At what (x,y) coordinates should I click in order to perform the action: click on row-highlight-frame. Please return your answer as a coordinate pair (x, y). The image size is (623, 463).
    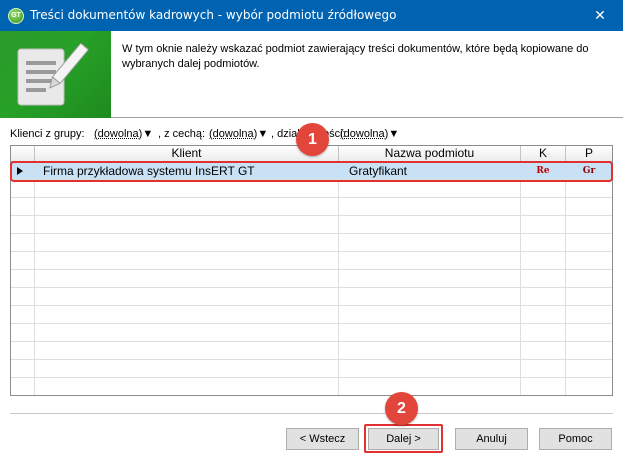
    Looking at the image, I should click on (311, 171).